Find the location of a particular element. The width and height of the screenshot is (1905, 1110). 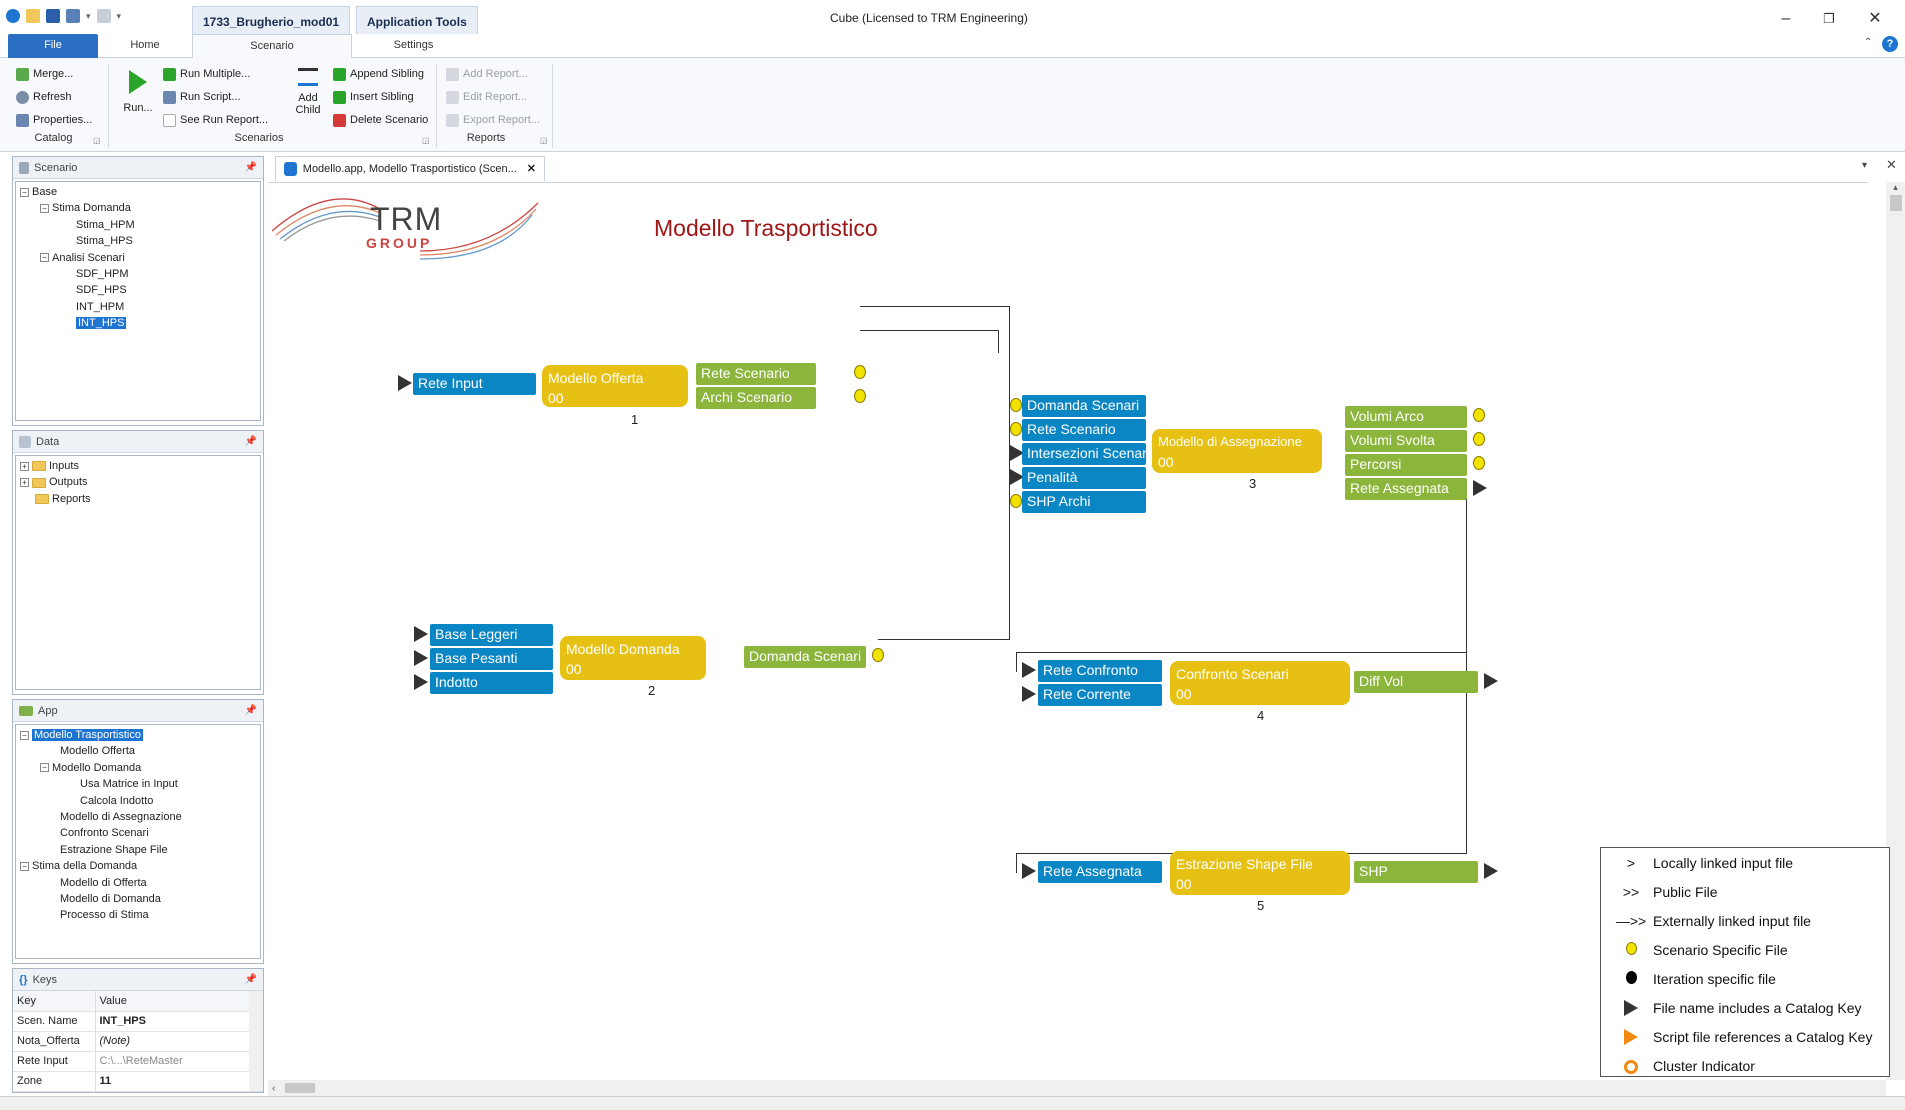

tab-home: Home is located at coordinates (145, 46).